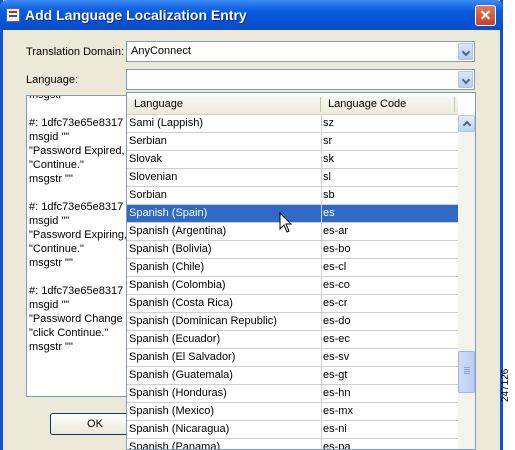 Image resolution: width=515 pixels, height=450 pixels. I want to click on list-item: Spanish (Dominican Republic) es-do, so click(292, 322).